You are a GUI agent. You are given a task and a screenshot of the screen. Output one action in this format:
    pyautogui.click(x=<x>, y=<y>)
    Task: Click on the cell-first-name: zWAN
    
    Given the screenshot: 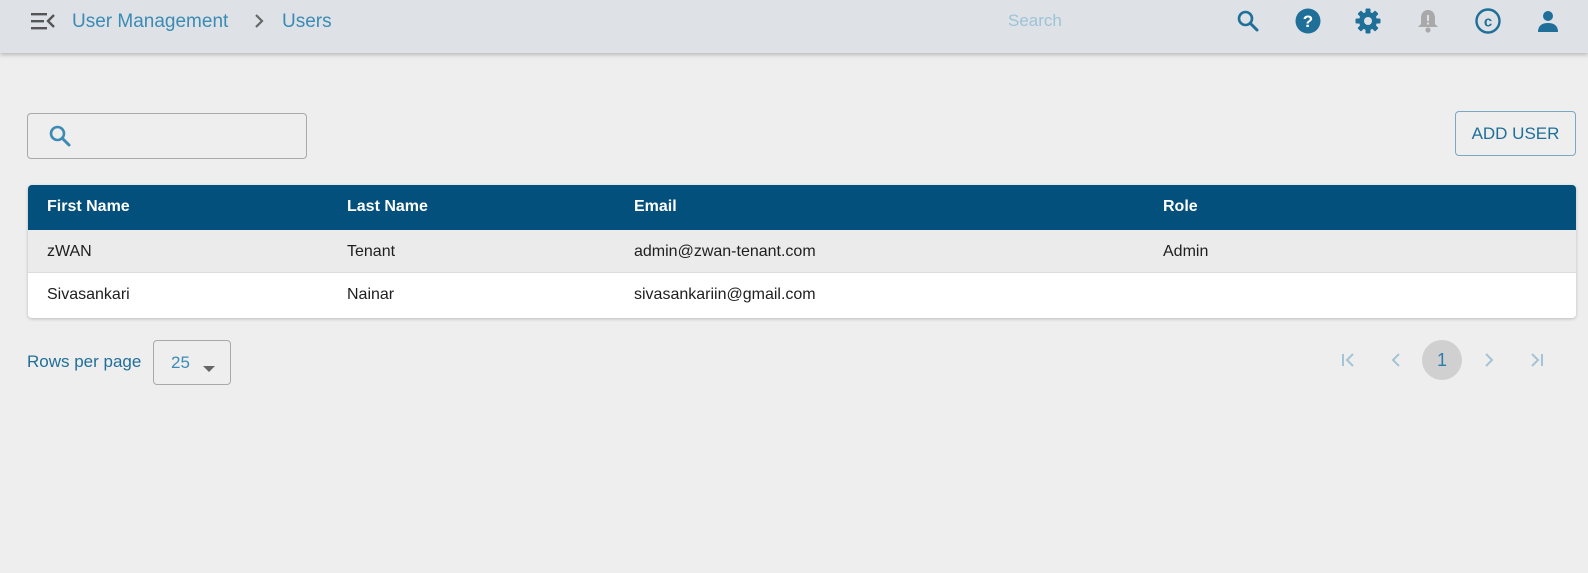 What is the action you would take?
    pyautogui.click(x=69, y=251)
    